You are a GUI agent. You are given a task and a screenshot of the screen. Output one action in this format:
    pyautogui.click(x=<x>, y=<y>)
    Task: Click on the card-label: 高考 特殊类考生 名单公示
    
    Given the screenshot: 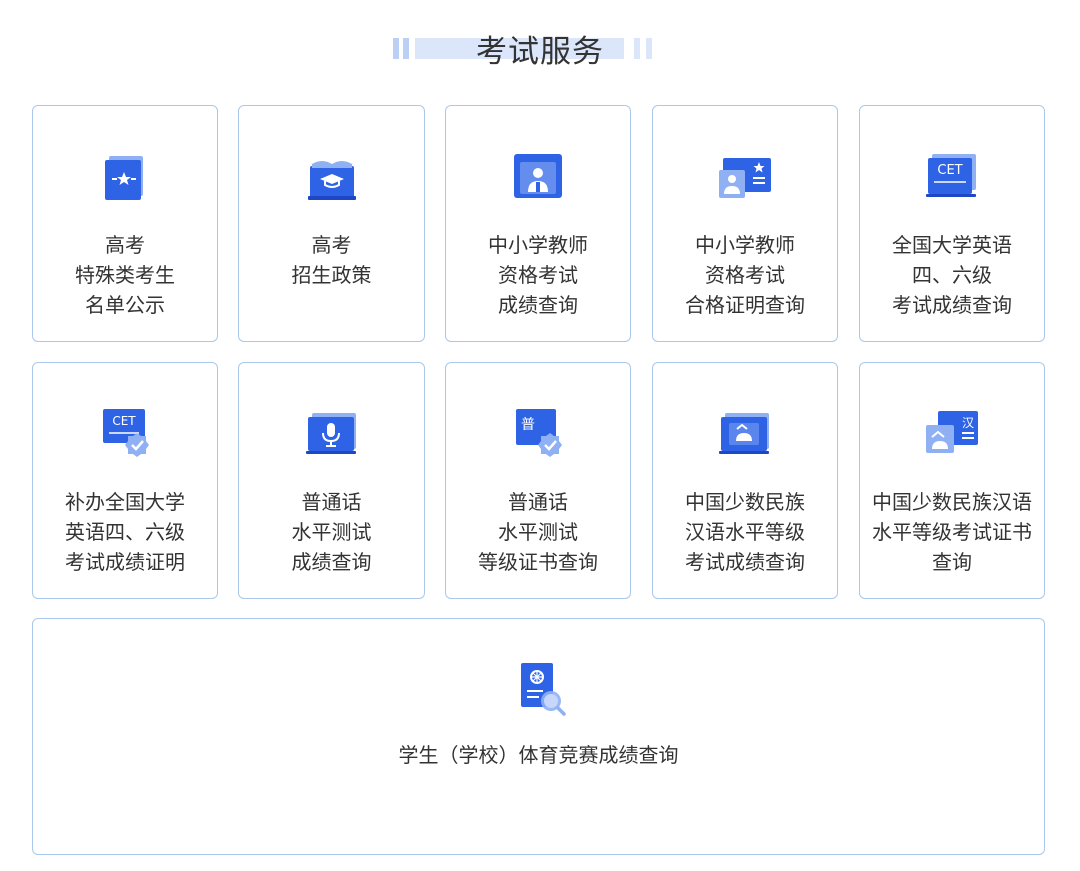 What is the action you would take?
    pyautogui.click(x=125, y=275)
    